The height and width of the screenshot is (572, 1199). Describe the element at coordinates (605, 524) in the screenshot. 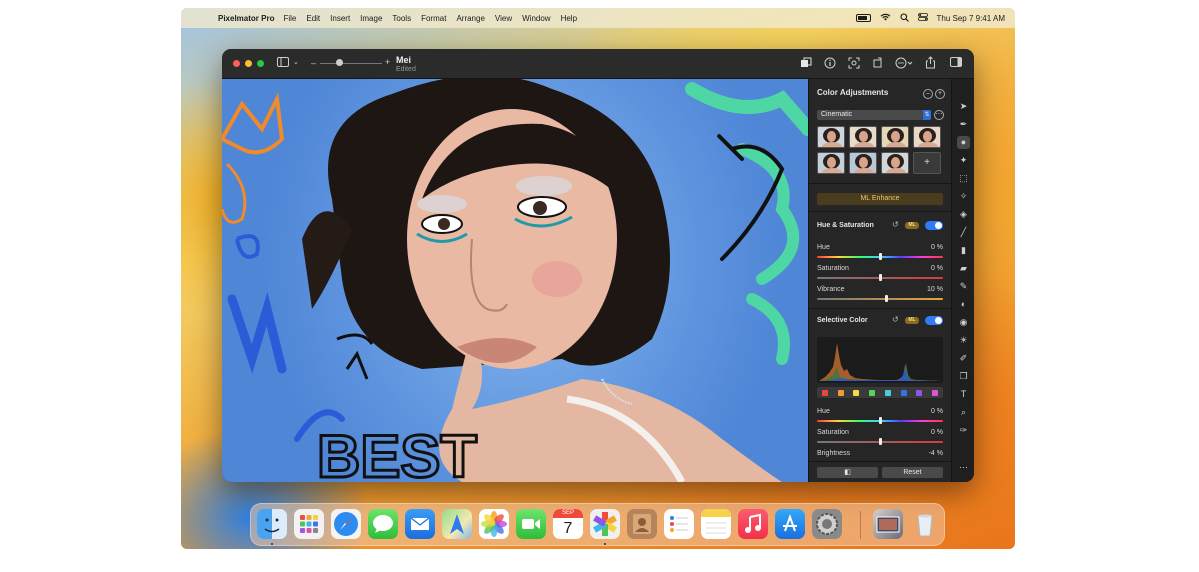

I see `pixelmator-pro-icon` at that location.